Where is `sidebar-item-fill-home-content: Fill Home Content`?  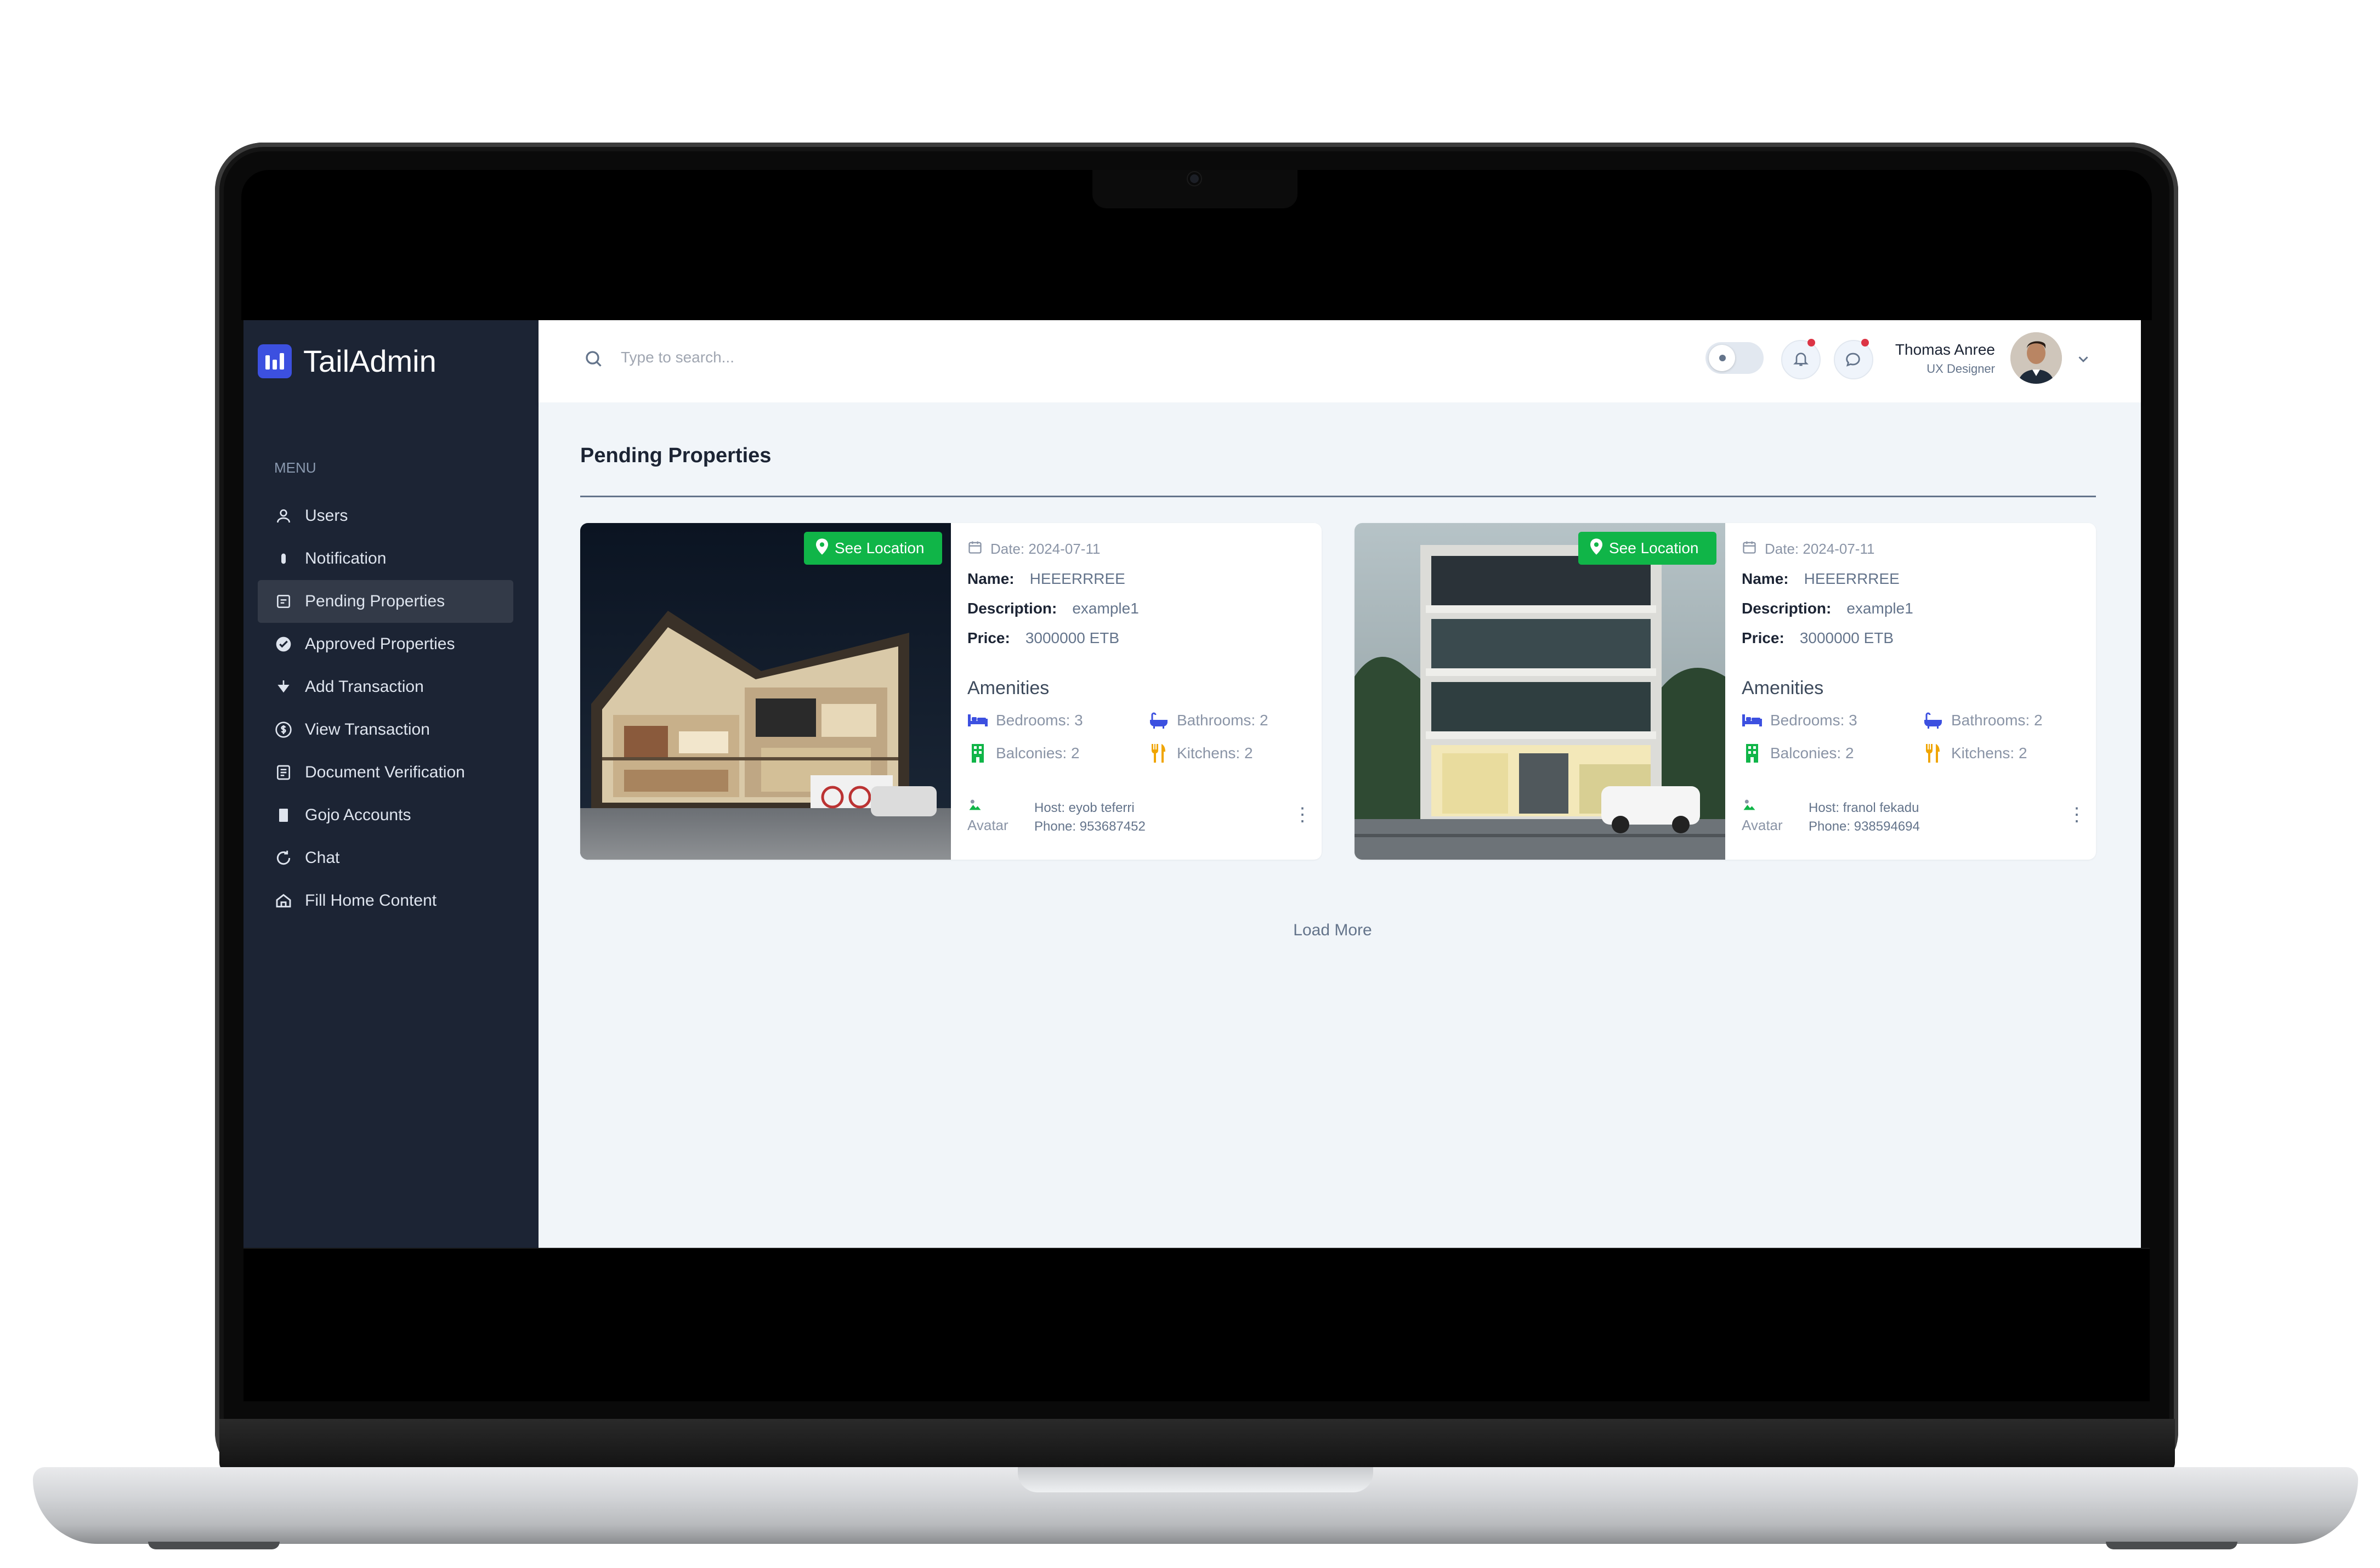
sidebar-item-fill-home-content: Fill Home Content is located at coordinates (385, 901).